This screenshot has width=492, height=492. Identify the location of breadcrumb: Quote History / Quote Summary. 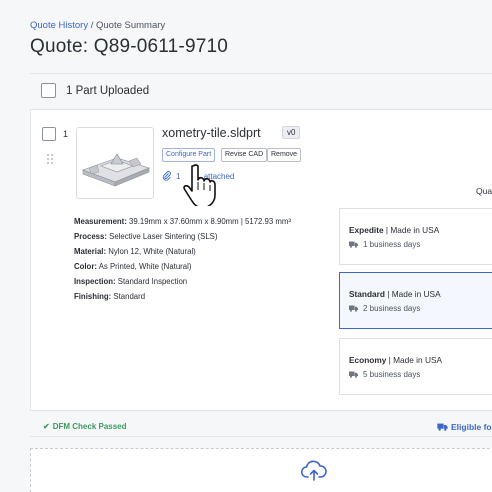
(97, 25).